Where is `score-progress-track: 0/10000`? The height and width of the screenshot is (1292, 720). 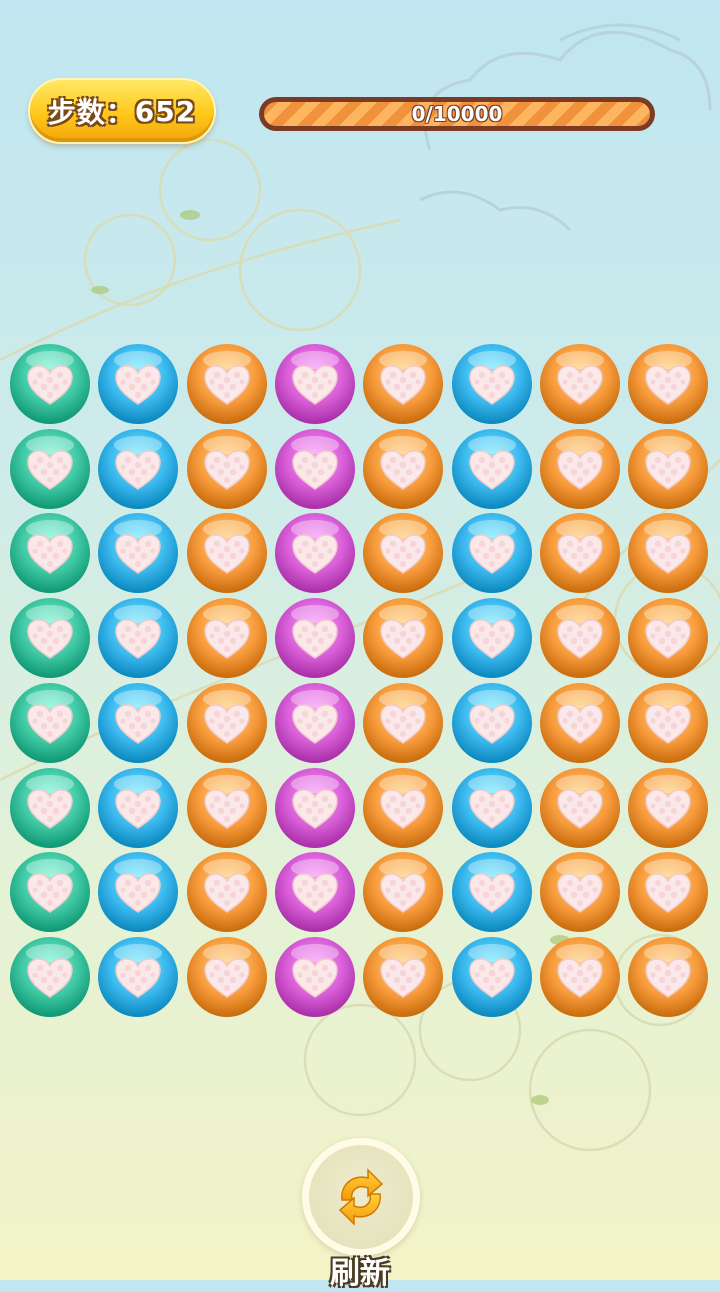 score-progress-track: 0/10000 is located at coordinates (457, 114).